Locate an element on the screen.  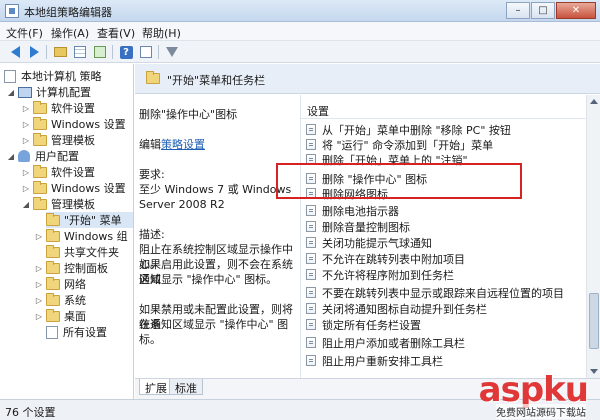
tree-item-shared-folders: 共享文件夹 is located at coordinates (82, 252).